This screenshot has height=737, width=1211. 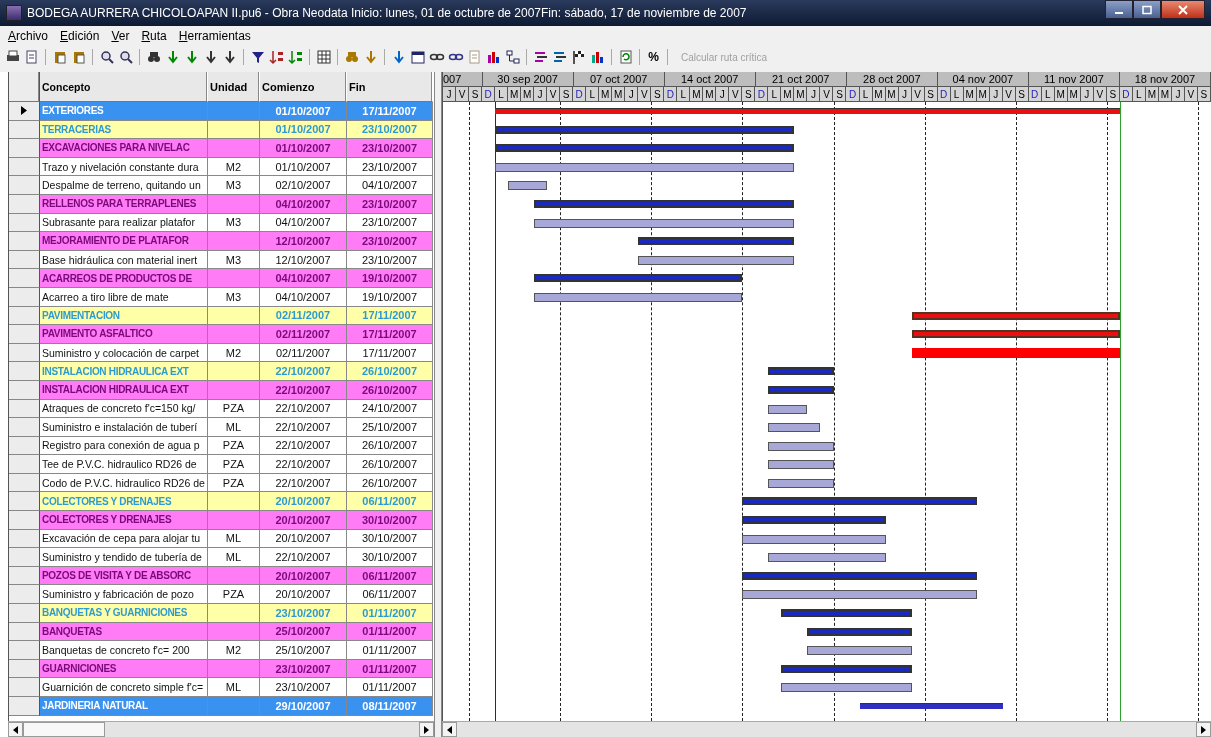 I want to click on day-label: D, so click(x=489, y=94).